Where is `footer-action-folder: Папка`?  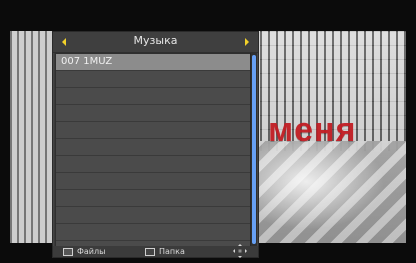 footer-action-folder: Папка is located at coordinates (165, 251).